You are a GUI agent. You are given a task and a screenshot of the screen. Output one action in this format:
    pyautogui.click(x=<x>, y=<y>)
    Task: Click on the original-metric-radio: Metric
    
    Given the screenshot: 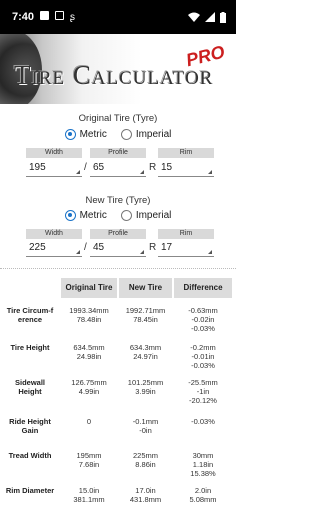 What is the action you would take?
    pyautogui.click(x=85, y=134)
    